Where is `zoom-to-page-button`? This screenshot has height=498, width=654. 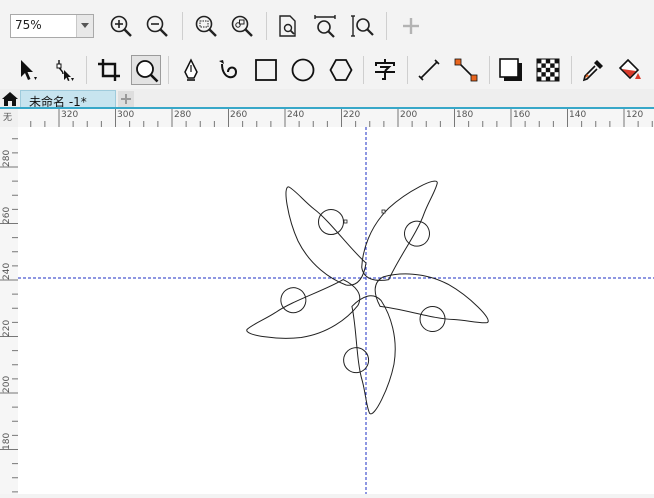
zoom-to-page-button is located at coordinates (288, 26).